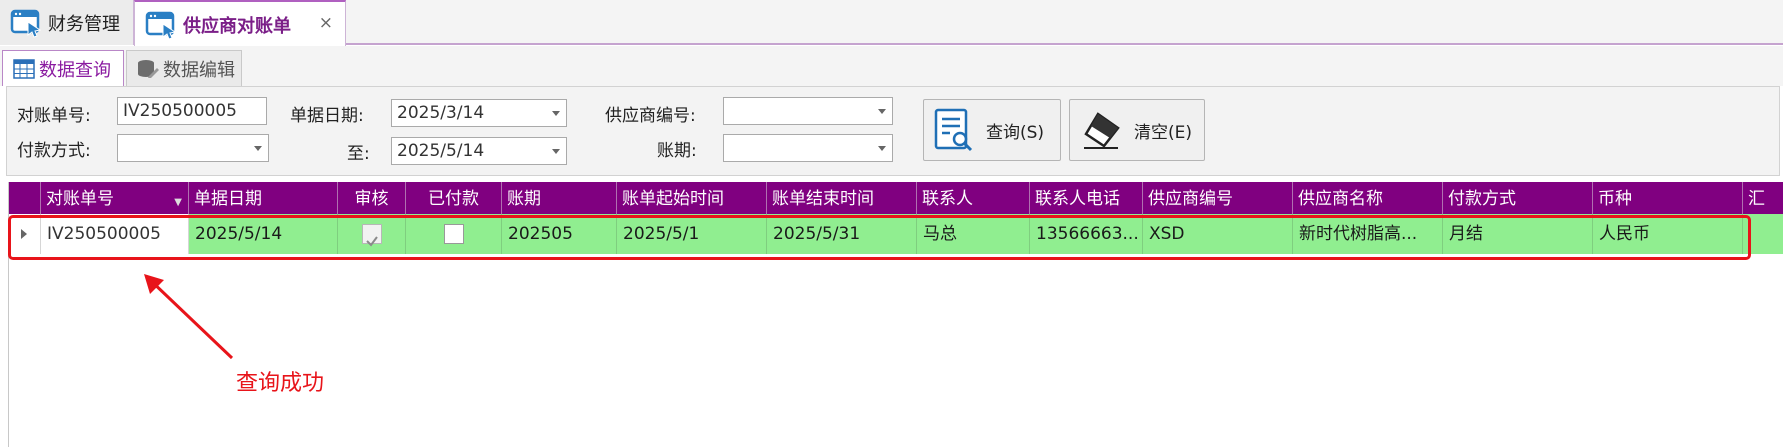 The height and width of the screenshot is (447, 1783). Describe the element at coordinates (193, 148) in the screenshot. I see `payment-method-select` at that location.